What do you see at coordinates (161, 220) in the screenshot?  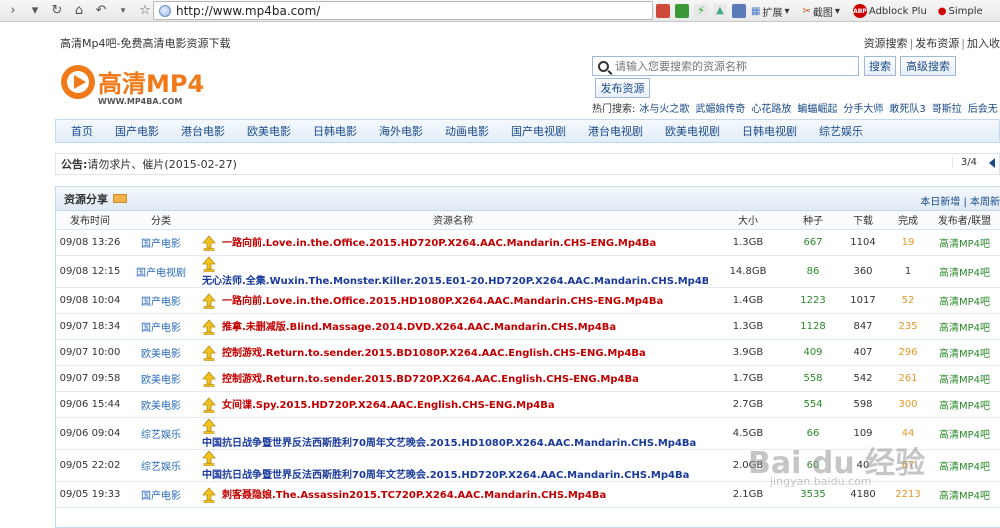 I see `col-category: 分类` at bounding box center [161, 220].